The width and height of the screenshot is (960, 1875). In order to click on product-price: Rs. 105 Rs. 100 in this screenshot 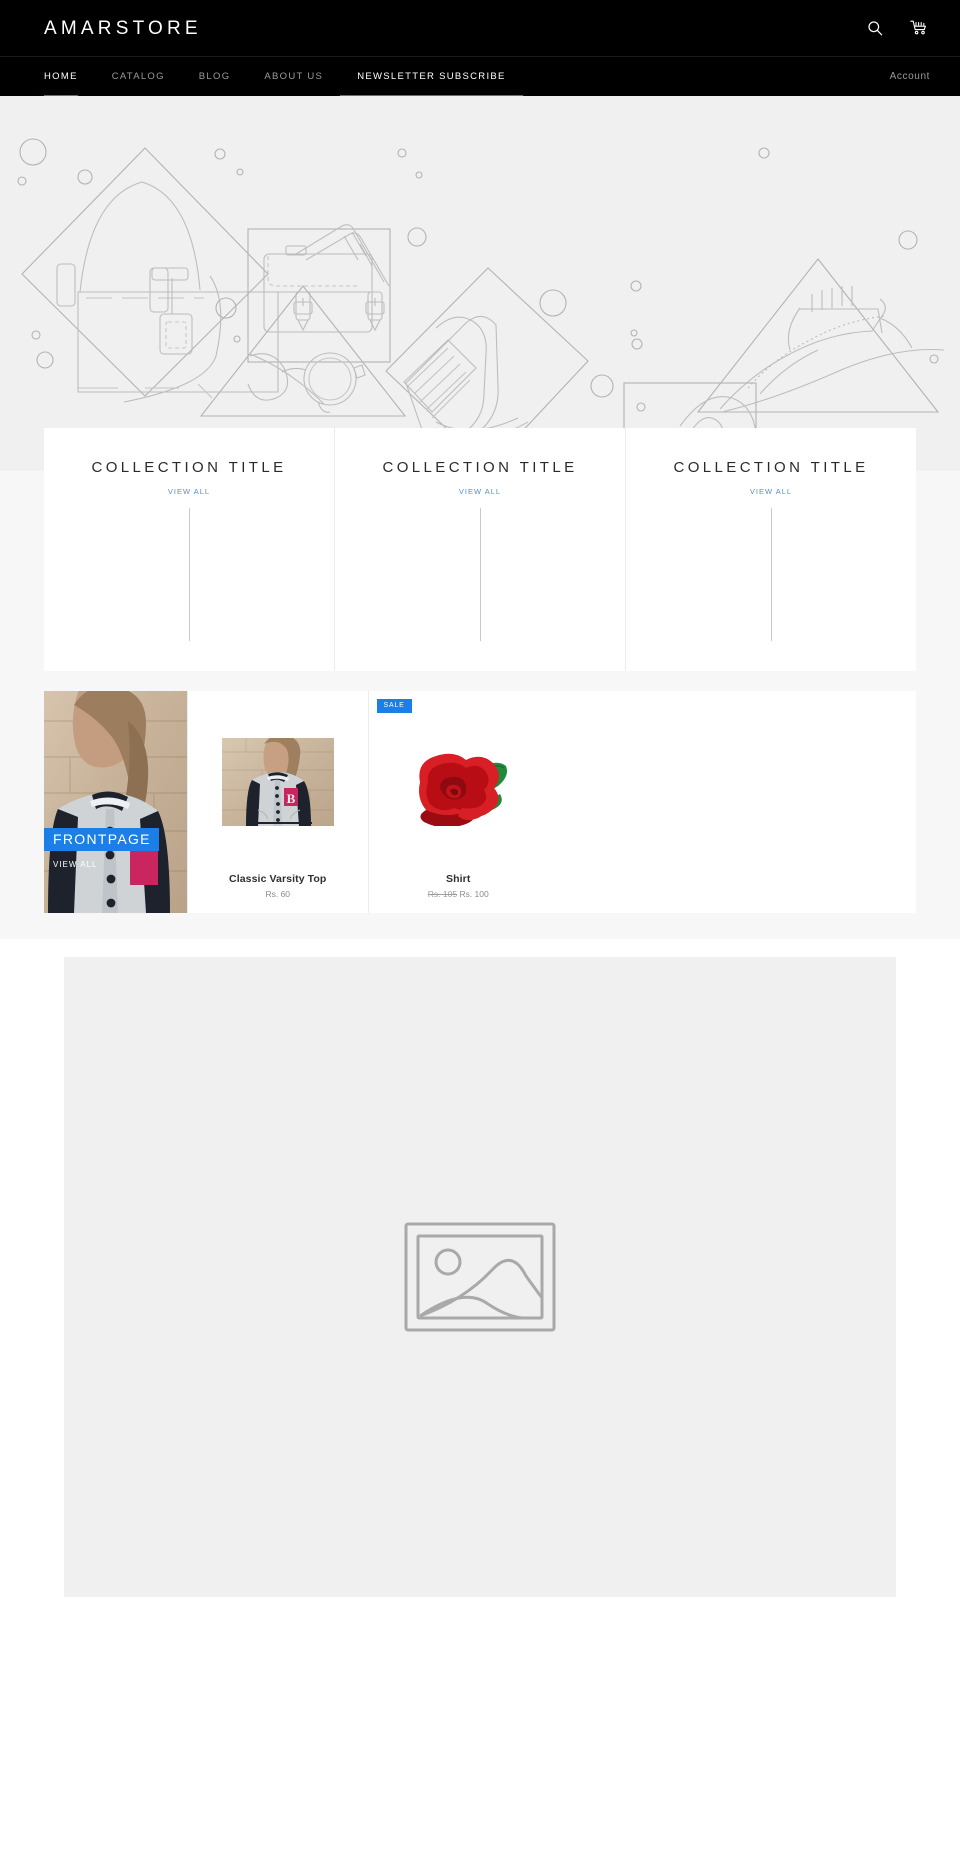, I will do `click(458, 894)`.